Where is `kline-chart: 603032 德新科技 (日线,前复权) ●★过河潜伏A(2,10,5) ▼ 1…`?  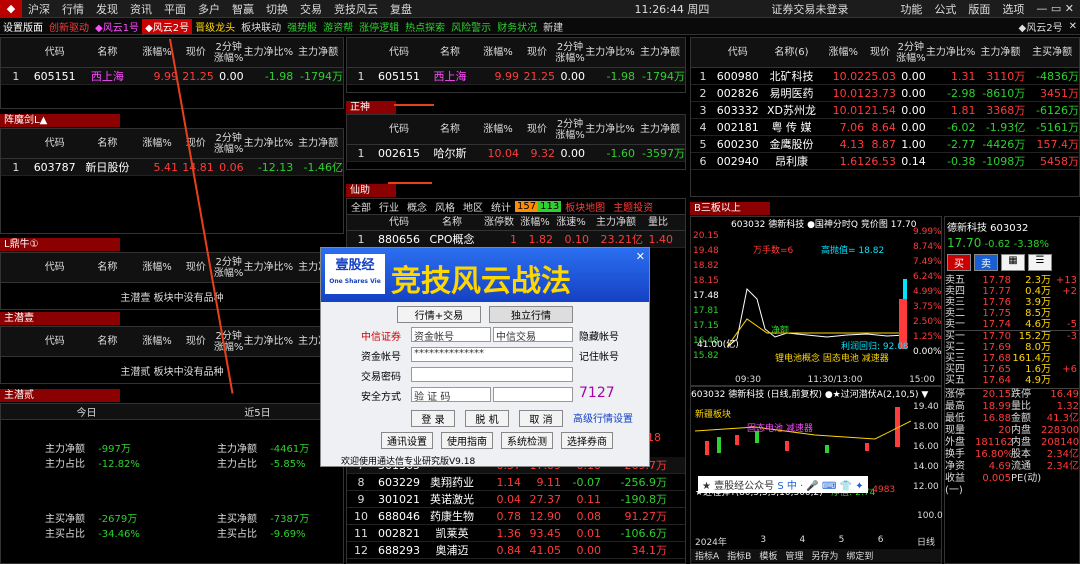
kline-chart: 603032 德新科技 (日线,前复权) ●★过河潜伏A(2,10,5) ▼ 1… is located at coordinates (816, 475).